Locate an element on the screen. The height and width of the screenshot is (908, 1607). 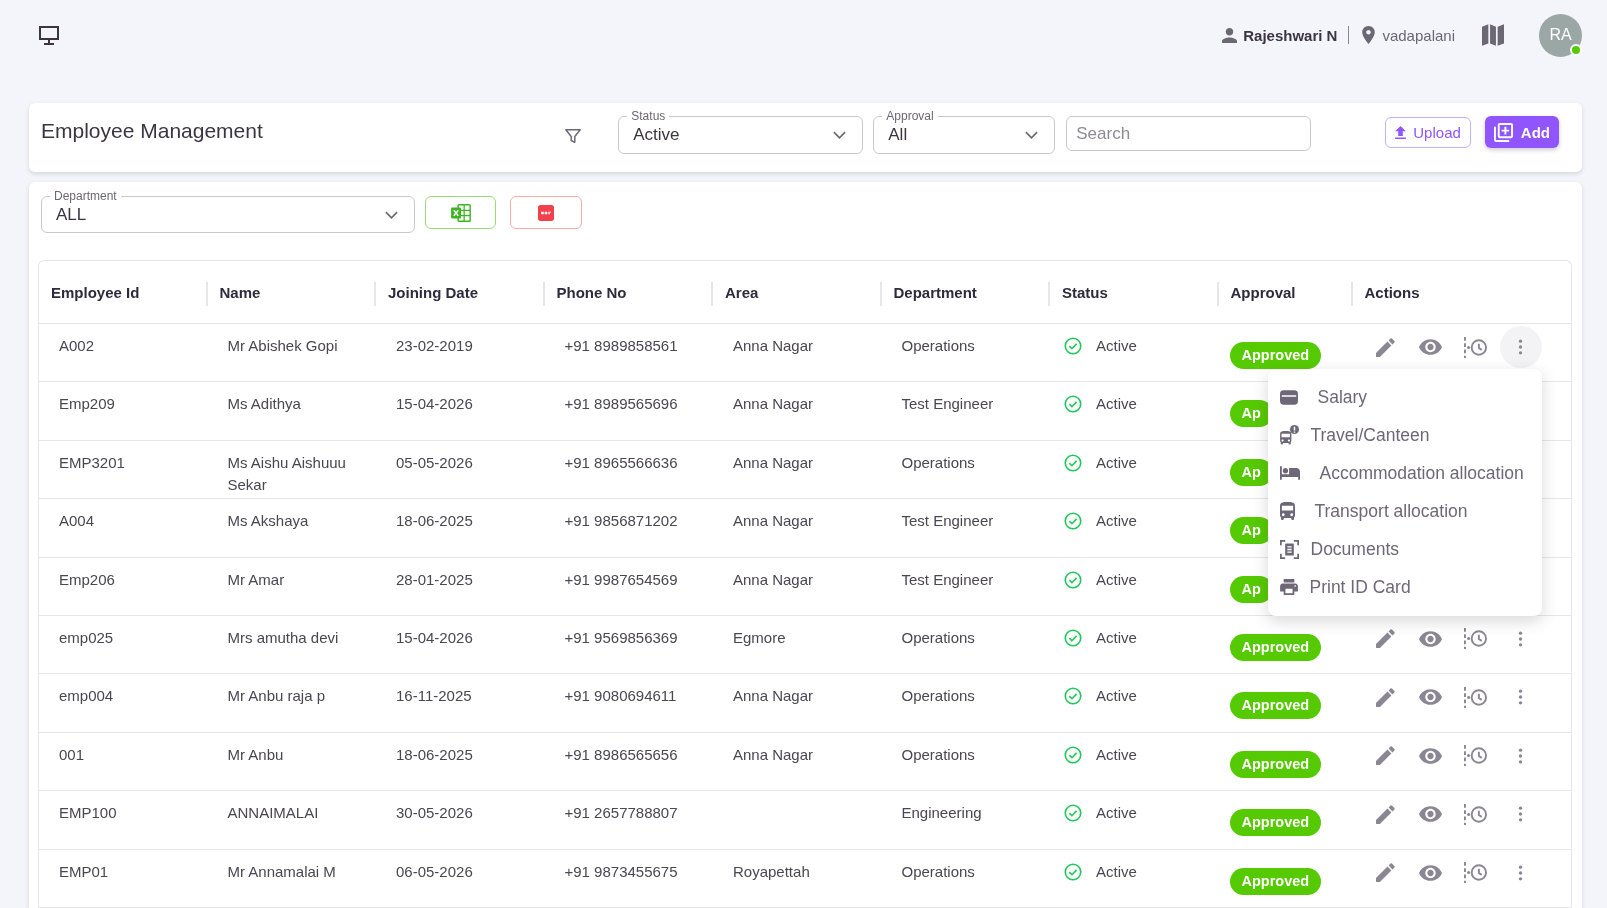
dropdown-field: Status Active is located at coordinates (741, 131).